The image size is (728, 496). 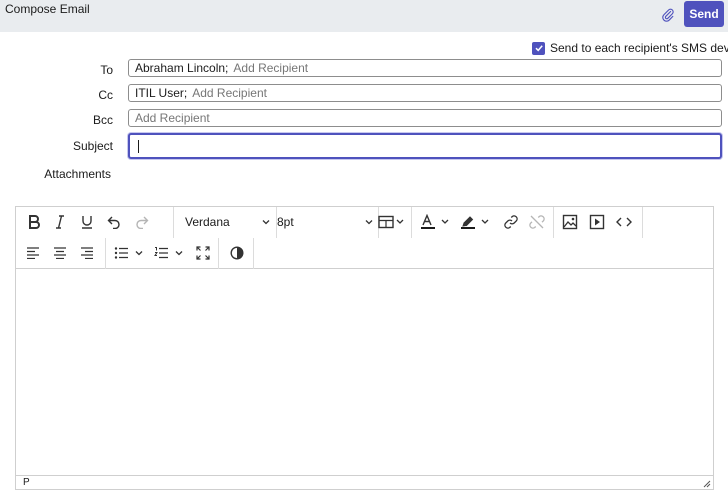 What do you see at coordinates (92, 146) in the screenshot?
I see `subject-label: Subject` at bounding box center [92, 146].